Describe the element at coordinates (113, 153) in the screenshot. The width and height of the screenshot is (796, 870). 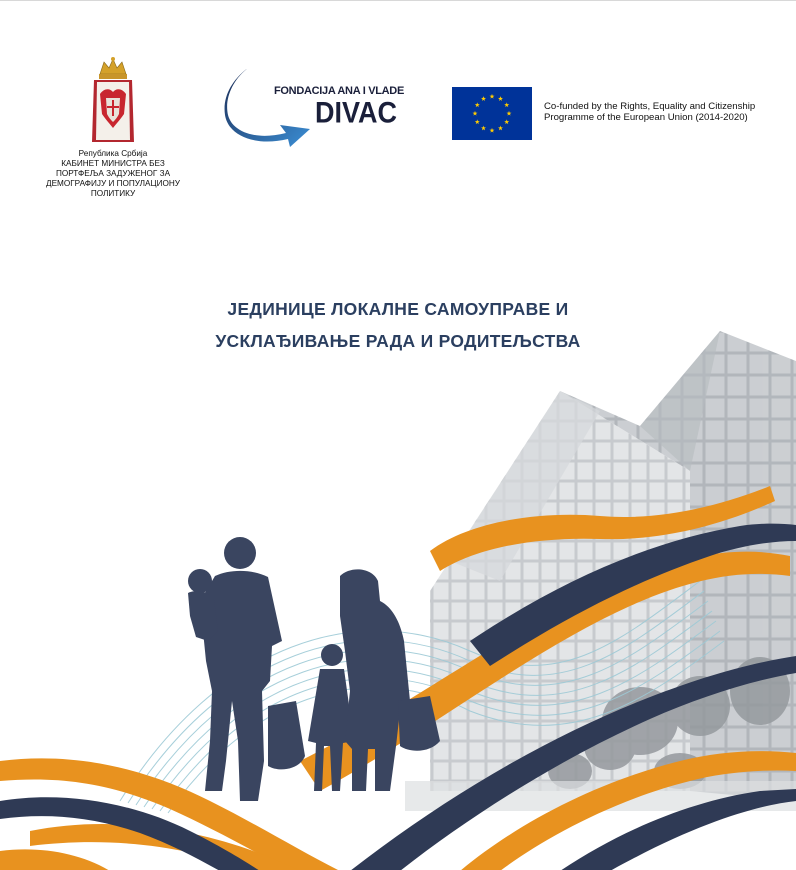
I see `serbia-line: Република Србија` at that location.